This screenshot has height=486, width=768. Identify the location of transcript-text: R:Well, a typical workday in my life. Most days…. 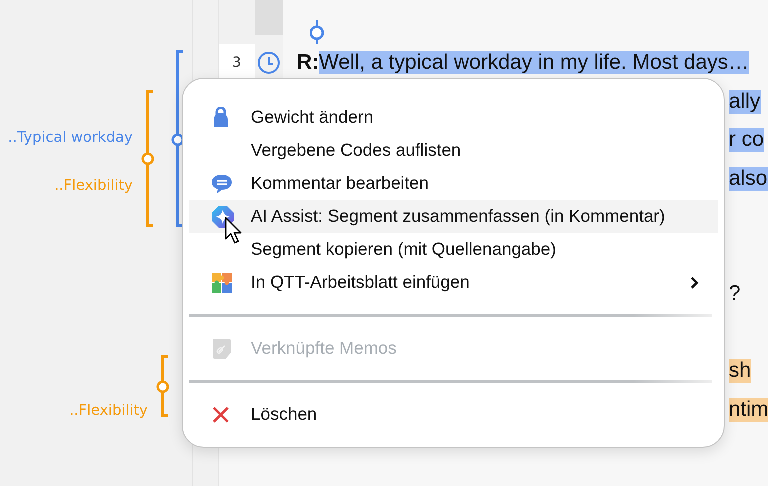
(523, 63).